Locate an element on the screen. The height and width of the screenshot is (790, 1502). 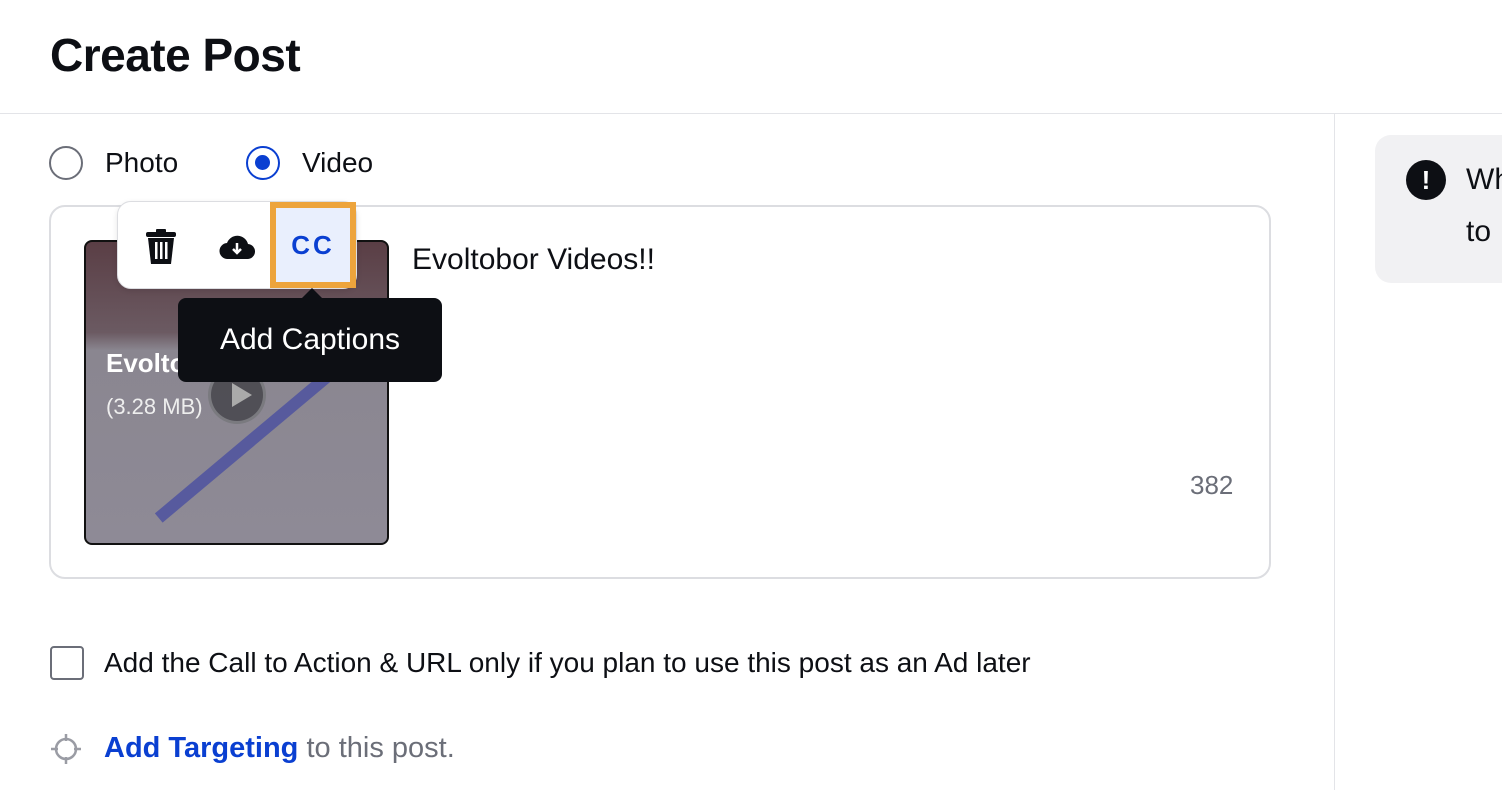
header: Create Post is located at coordinates (751, 57).